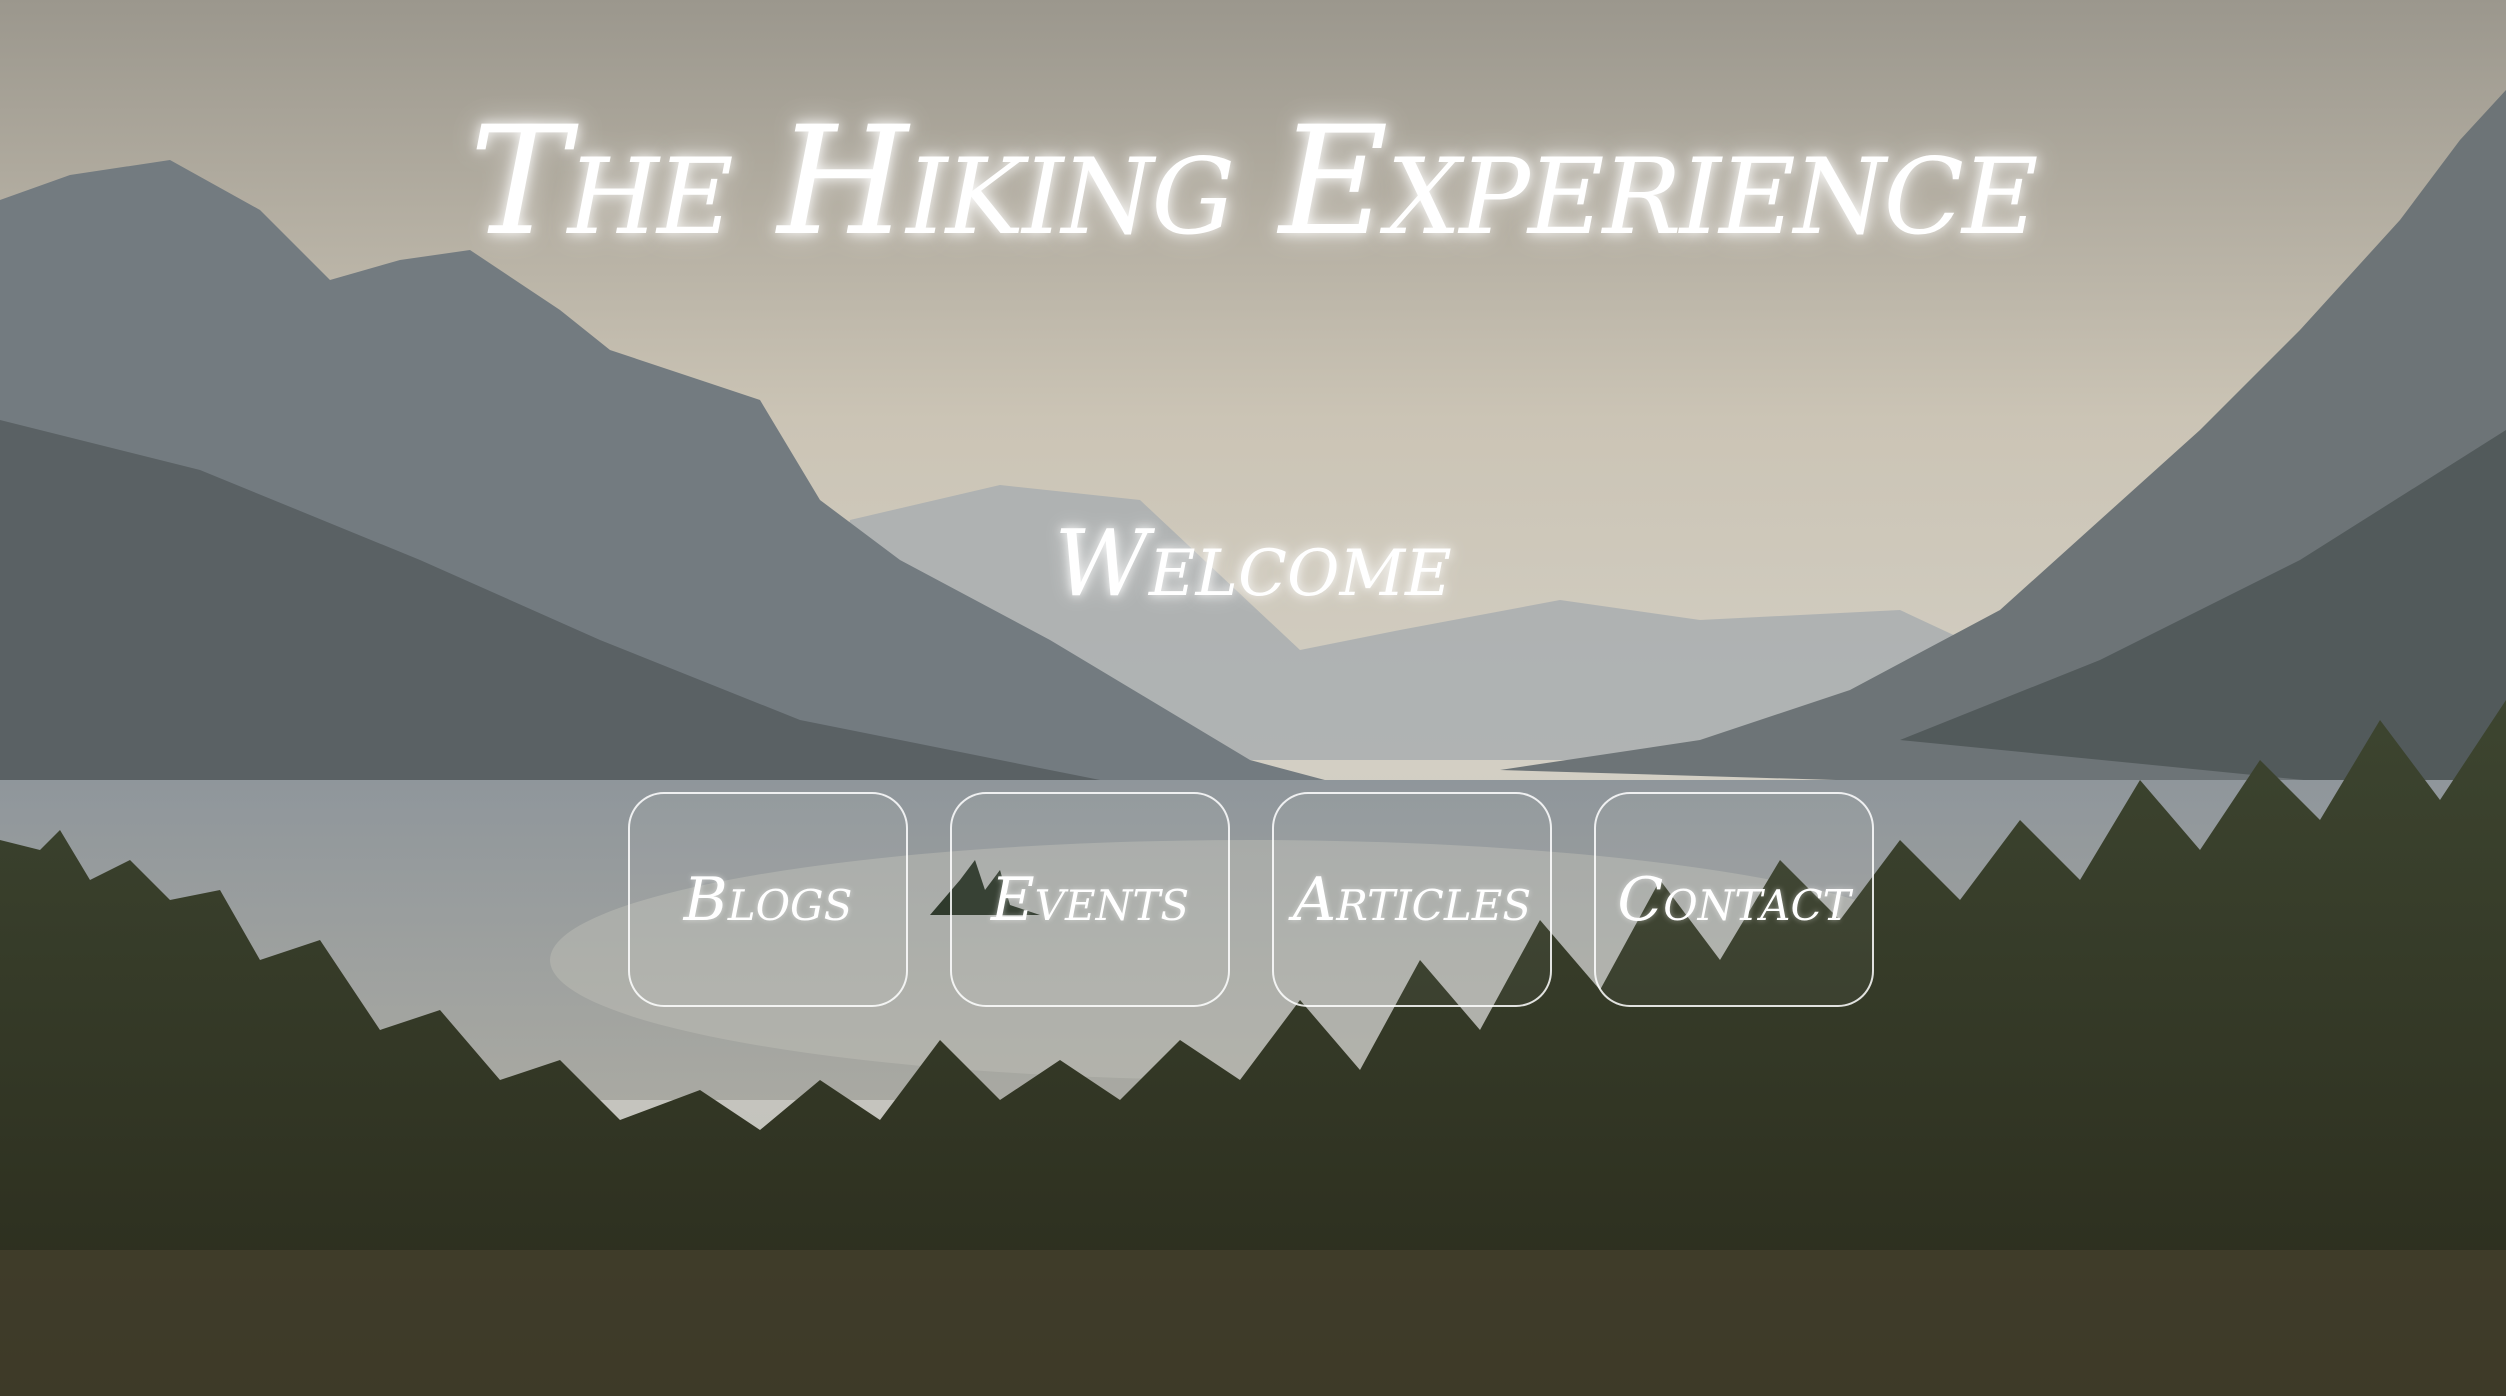 Image resolution: width=2506 pixels, height=1396 pixels. Describe the element at coordinates (1090, 899) in the screenshot. I see `events-button: Events` at that location.